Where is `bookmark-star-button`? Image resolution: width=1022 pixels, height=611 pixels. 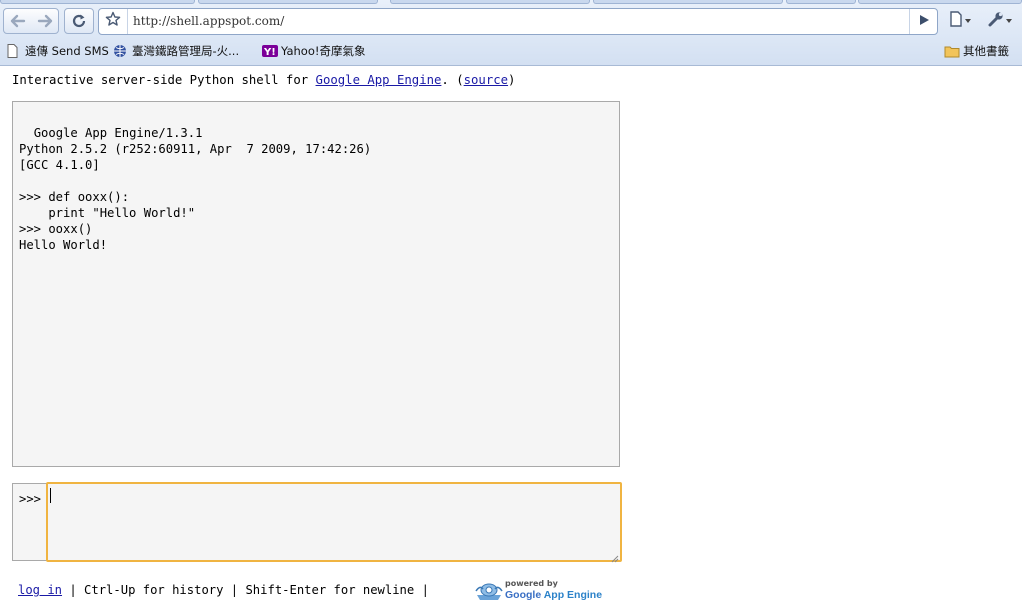
bookmark-star-button is located at coordinates (113, 21).